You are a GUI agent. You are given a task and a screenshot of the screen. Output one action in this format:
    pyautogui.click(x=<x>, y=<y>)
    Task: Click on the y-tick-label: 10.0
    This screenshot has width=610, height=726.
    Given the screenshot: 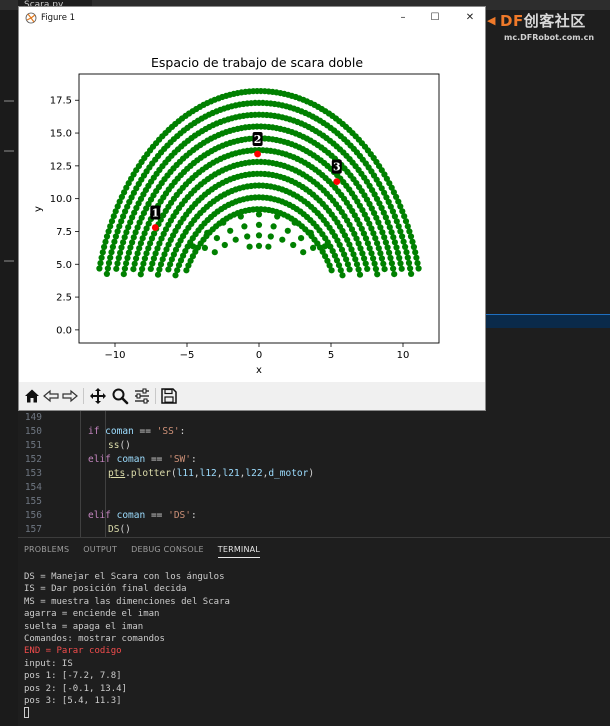 What is the action you would take?
    pyautogui.click(x=61, y=199)
    